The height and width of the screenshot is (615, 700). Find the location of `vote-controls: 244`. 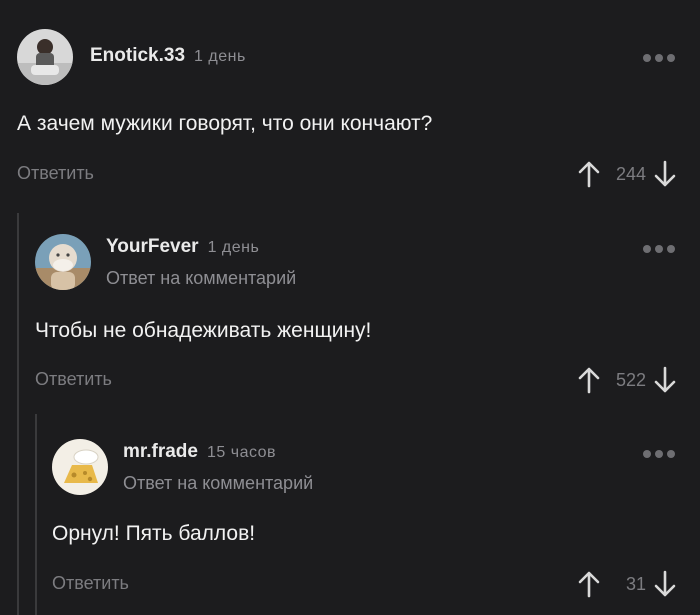

vote-controls: 244 is located at coordinates (627, 174).